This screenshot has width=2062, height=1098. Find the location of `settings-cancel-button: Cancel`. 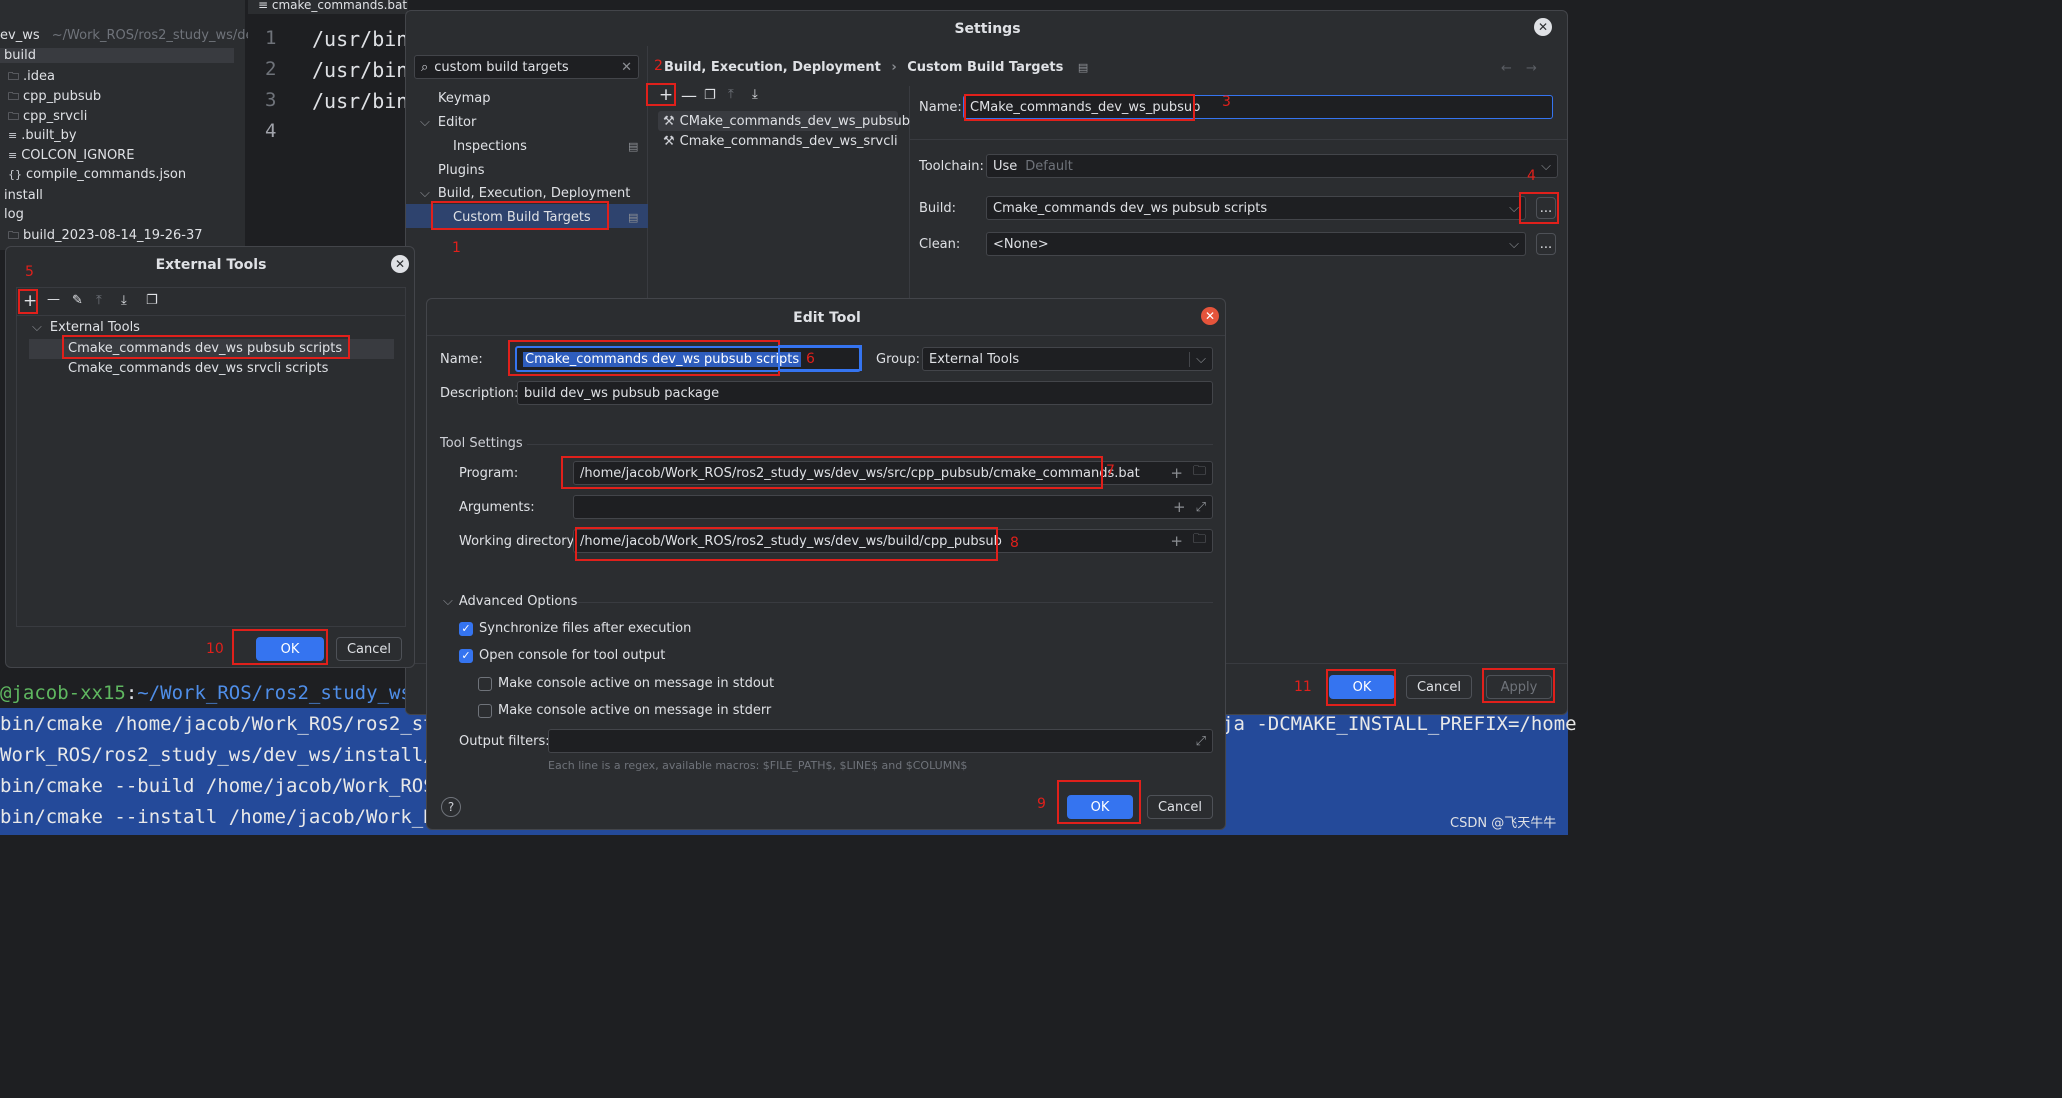

settings-cancel-button: Cancel is located at coordinates (1439, 687).